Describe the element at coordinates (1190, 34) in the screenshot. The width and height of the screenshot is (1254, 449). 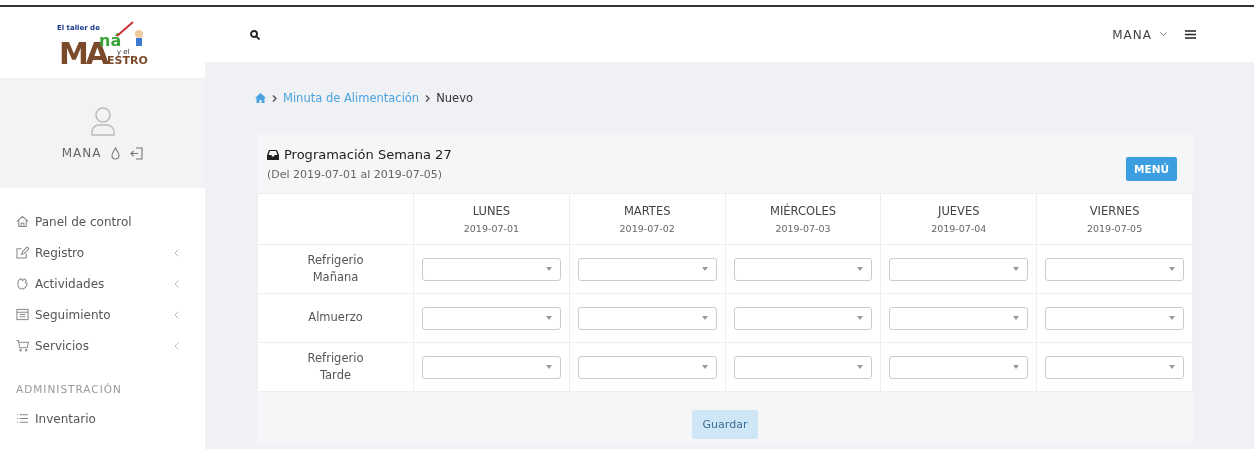
I see `menu-icon` at that location.